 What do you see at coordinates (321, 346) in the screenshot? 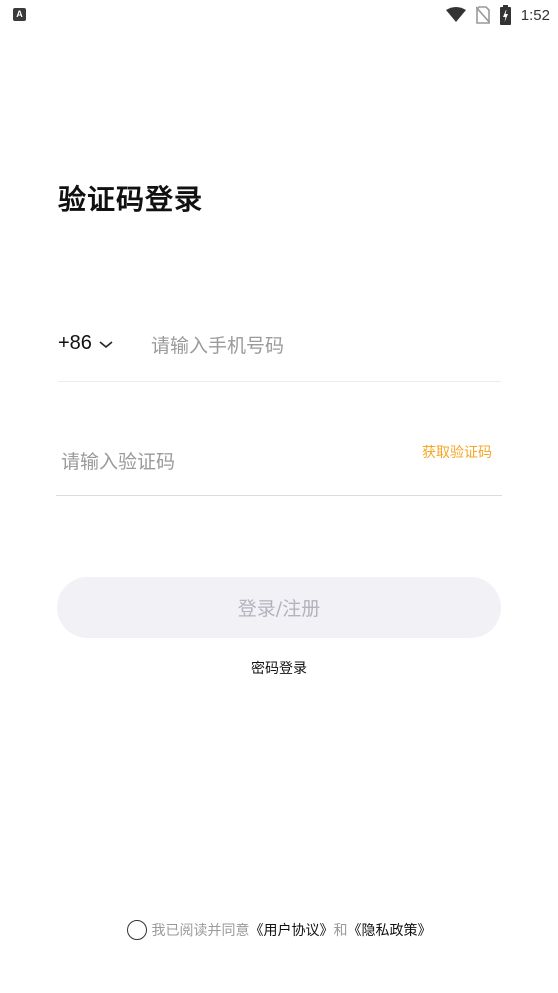
I see `phone-input` at bounding box center [321, 346].